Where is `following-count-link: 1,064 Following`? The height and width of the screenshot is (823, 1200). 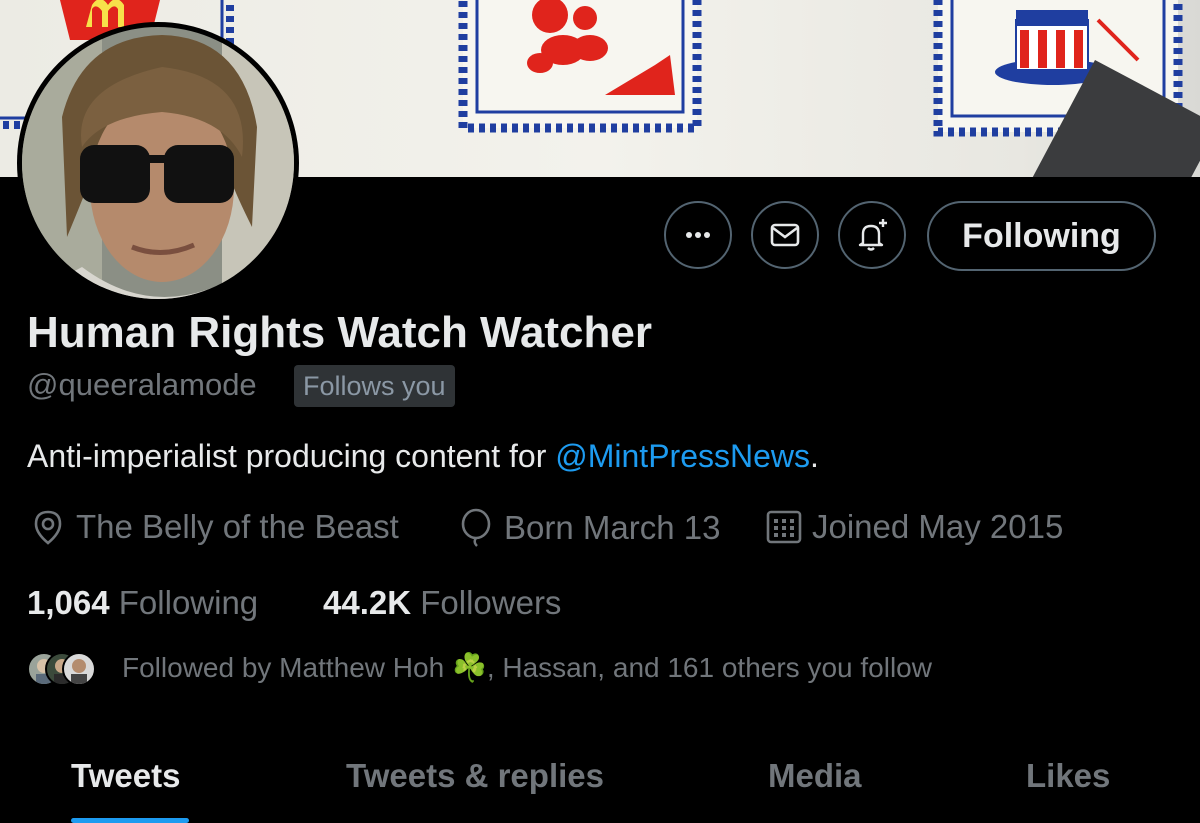 following-count-link: 1,064 Following is located at coordinates (142, 603).